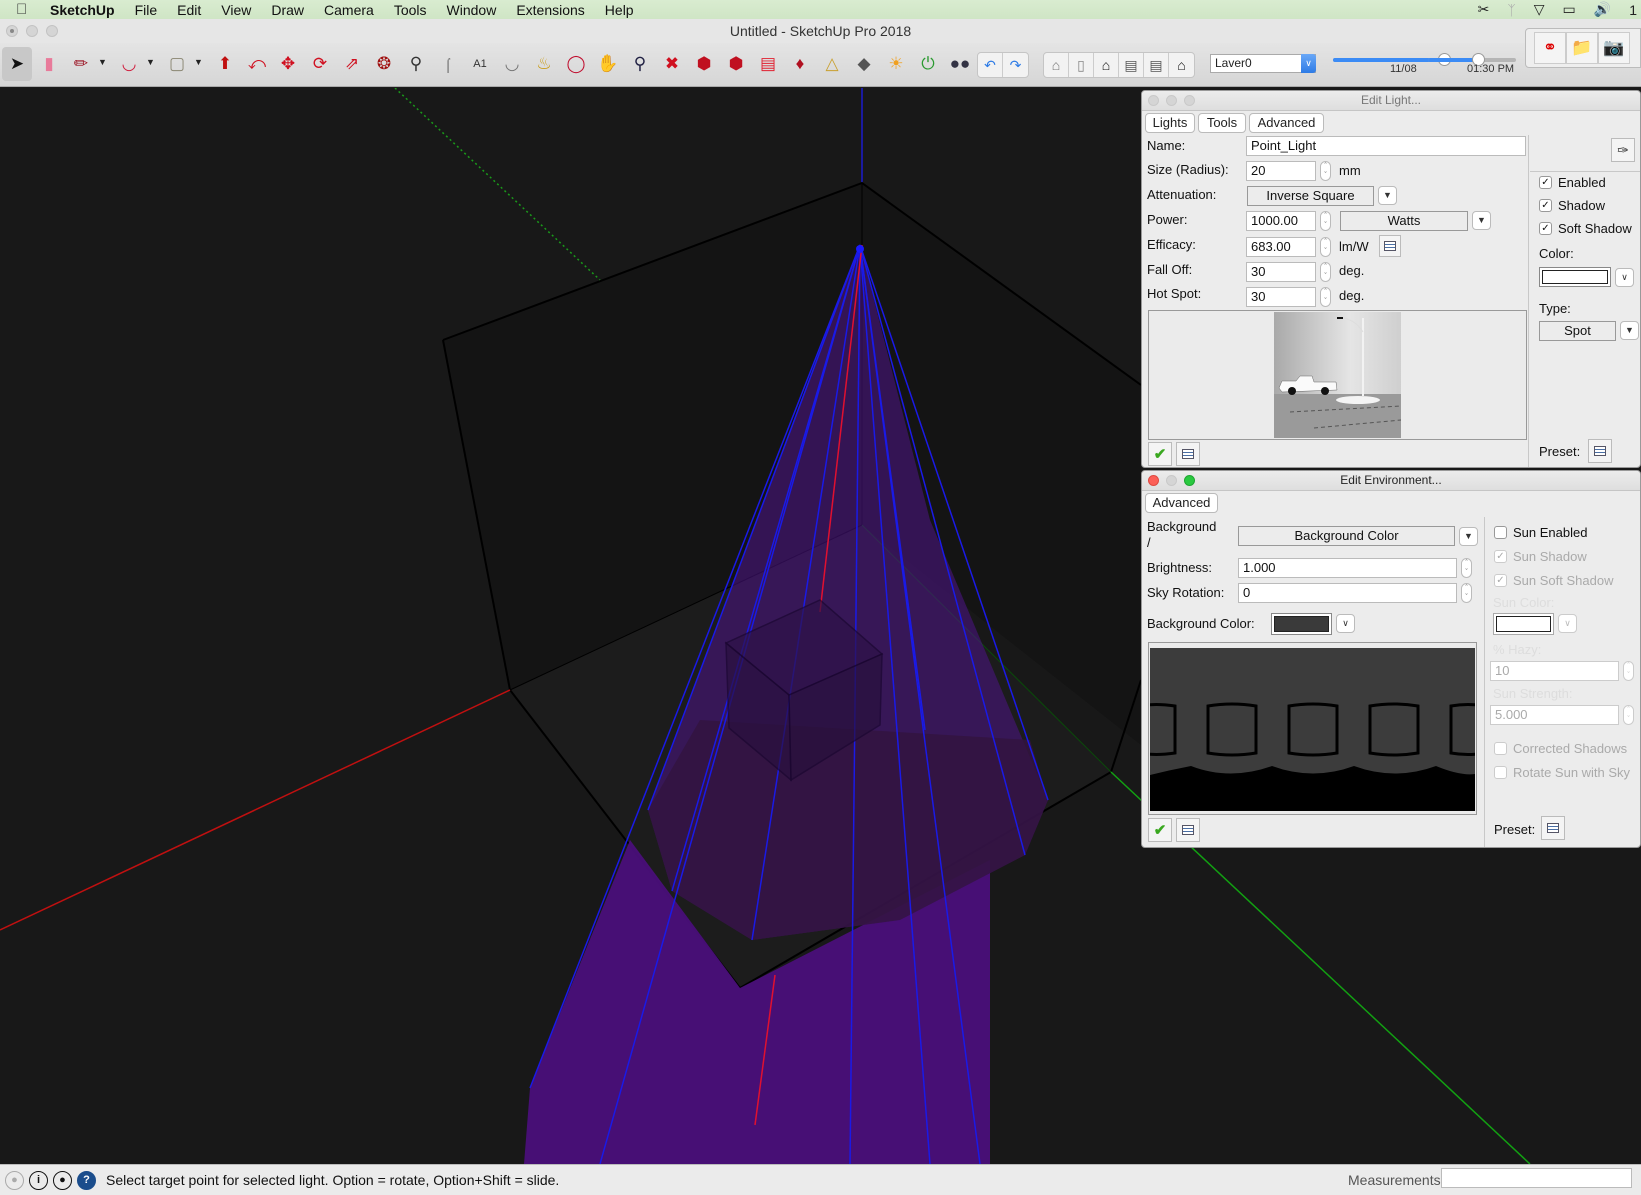 The width and height of the screenshot is (1641, 1195). I want to click on geolocation-status-icon: ●, so click(14, 1180).